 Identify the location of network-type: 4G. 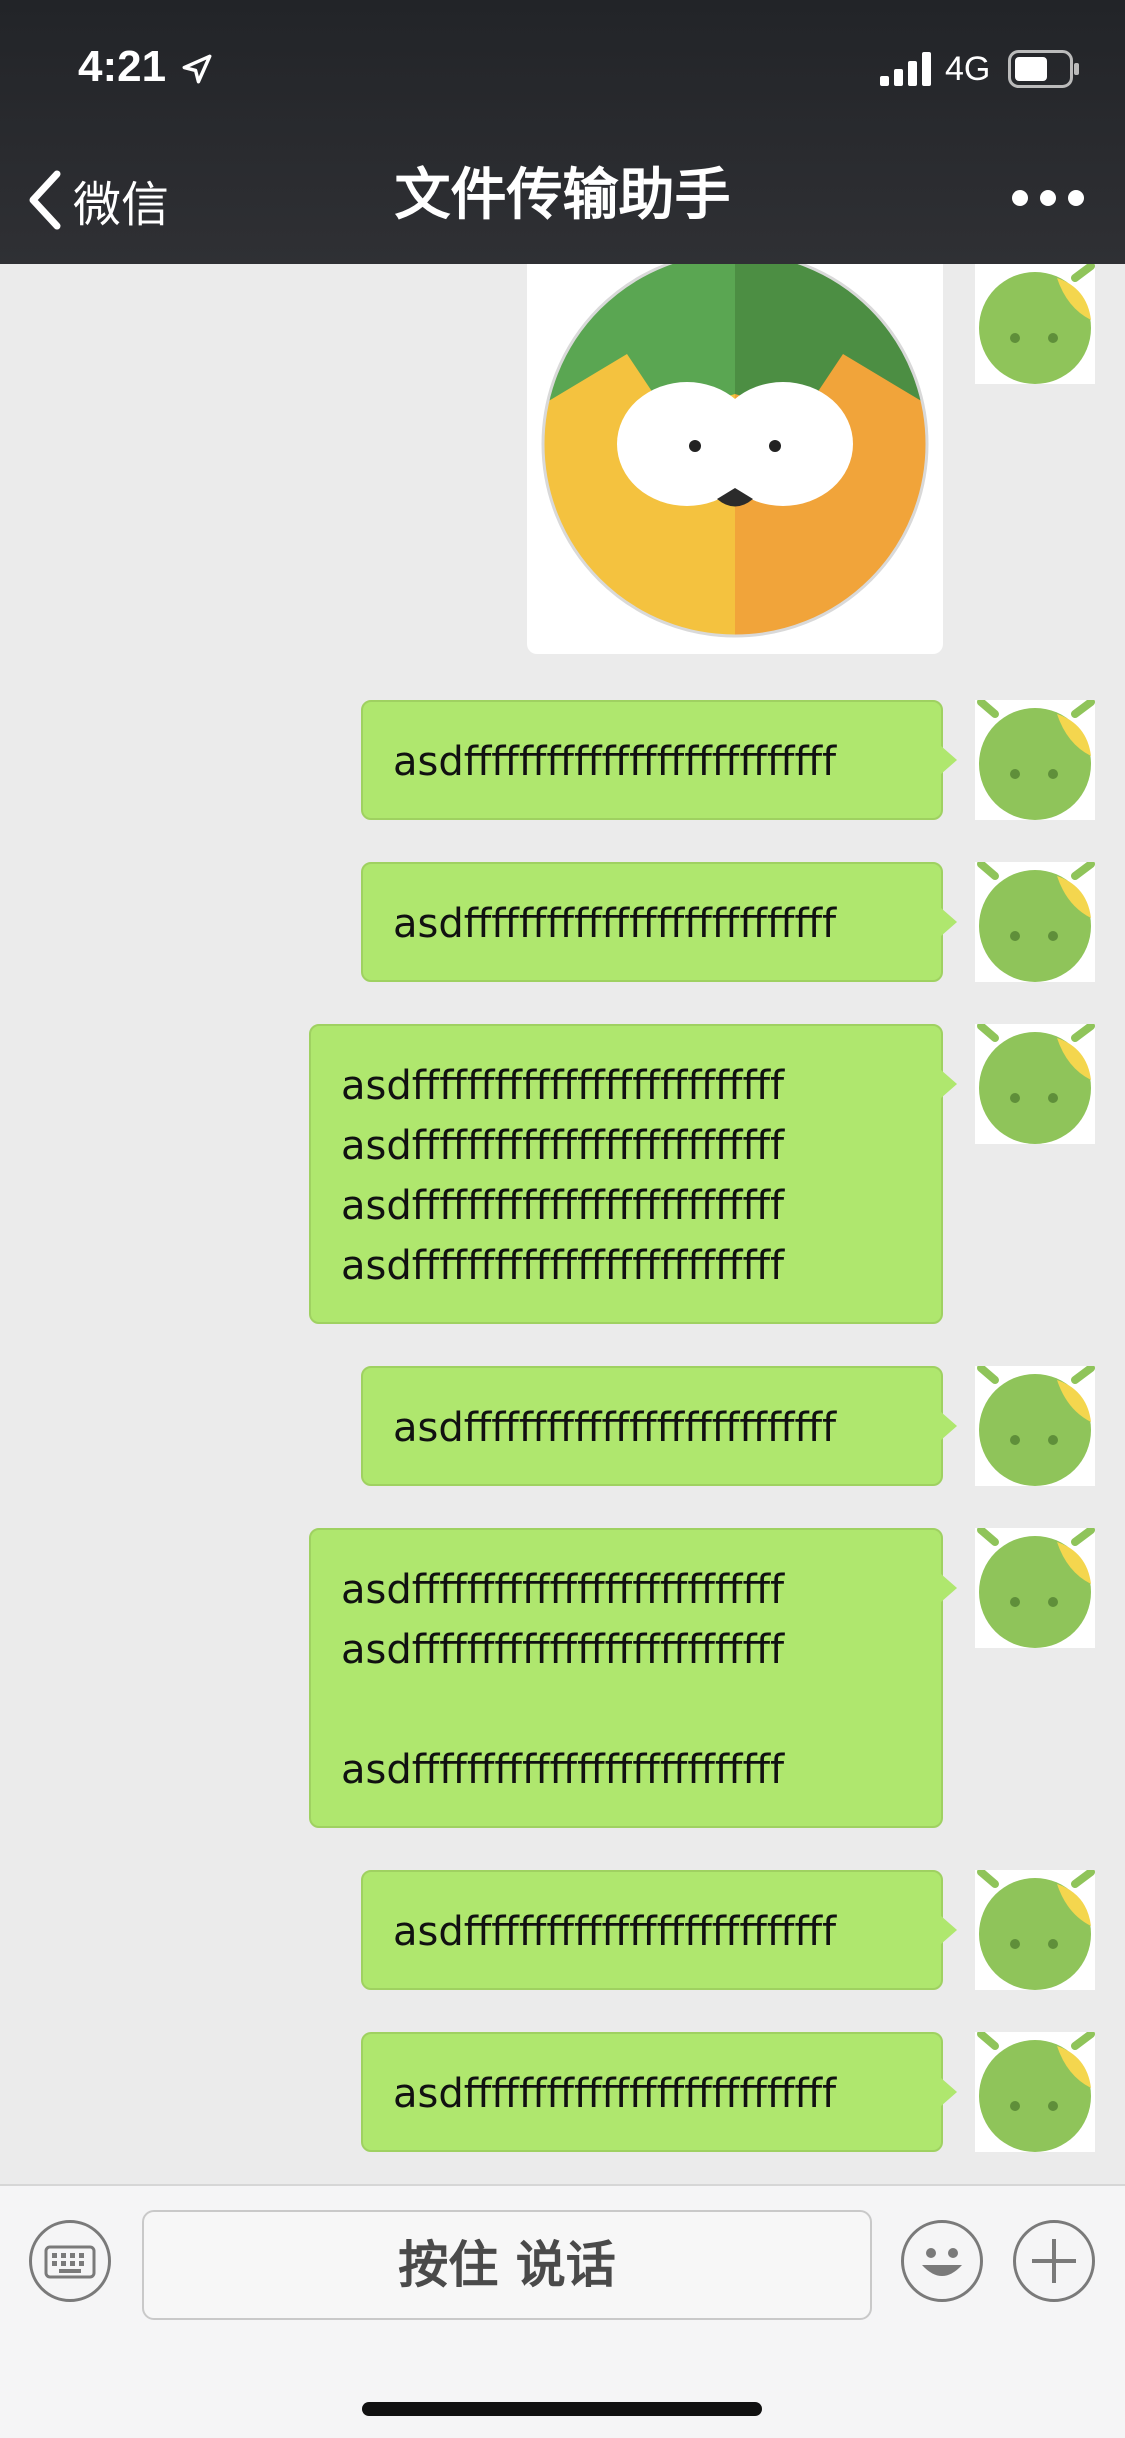
(968, 69).